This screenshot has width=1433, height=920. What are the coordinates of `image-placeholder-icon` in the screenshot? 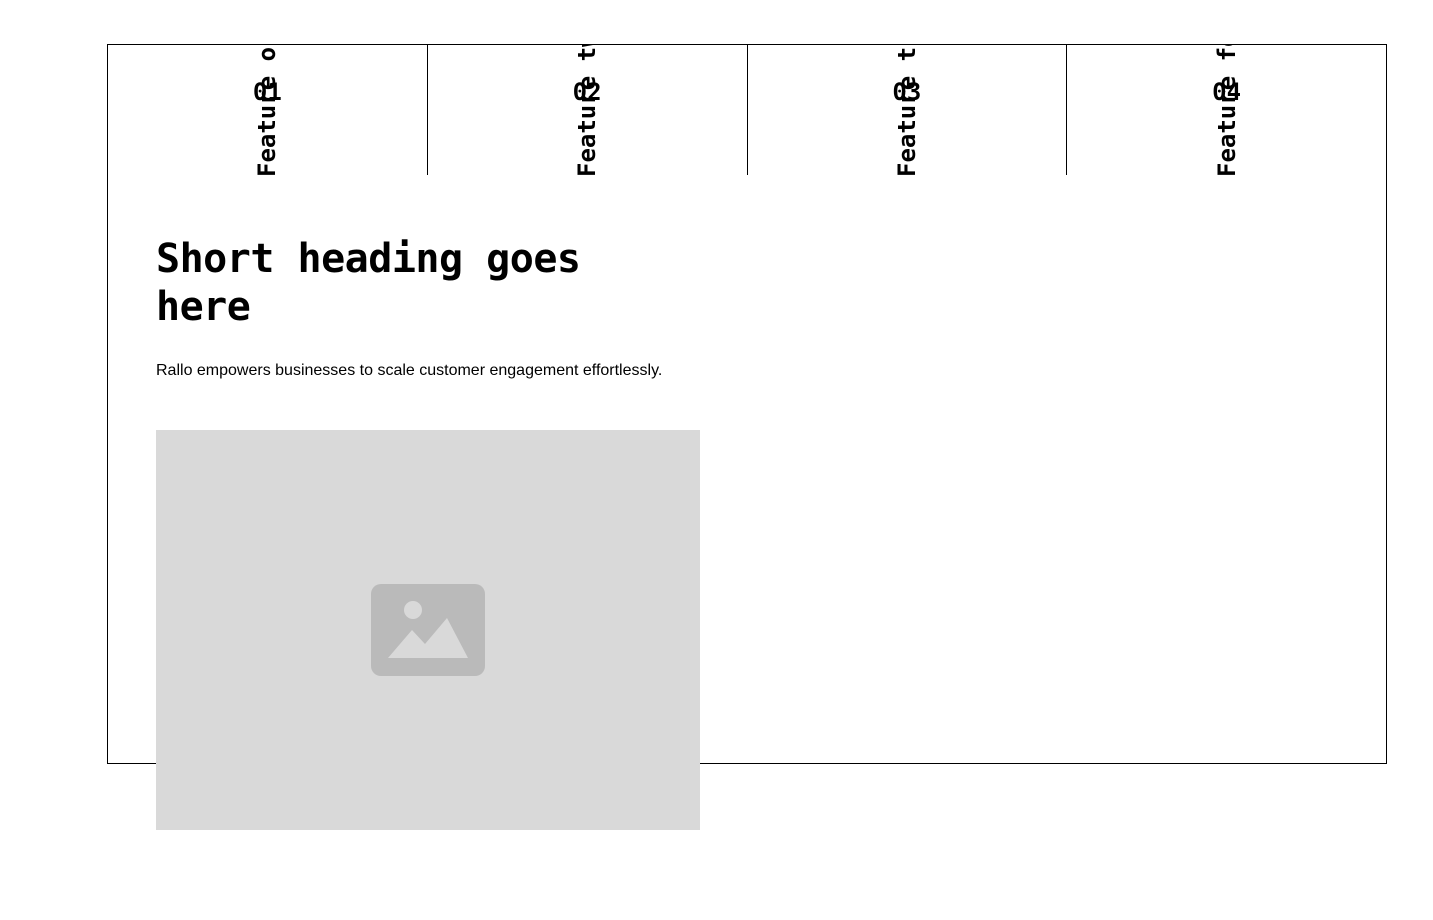 It's located at (428, 630).